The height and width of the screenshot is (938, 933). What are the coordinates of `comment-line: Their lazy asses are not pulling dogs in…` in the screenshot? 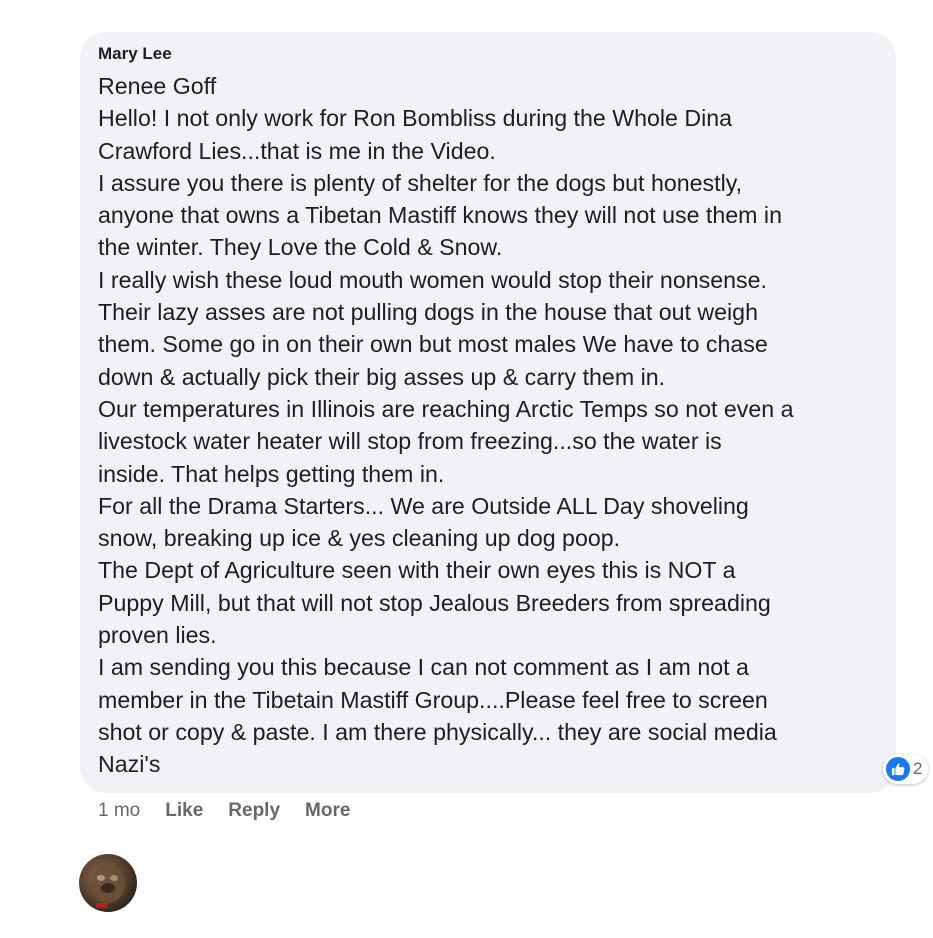 It's located at (428, 312).